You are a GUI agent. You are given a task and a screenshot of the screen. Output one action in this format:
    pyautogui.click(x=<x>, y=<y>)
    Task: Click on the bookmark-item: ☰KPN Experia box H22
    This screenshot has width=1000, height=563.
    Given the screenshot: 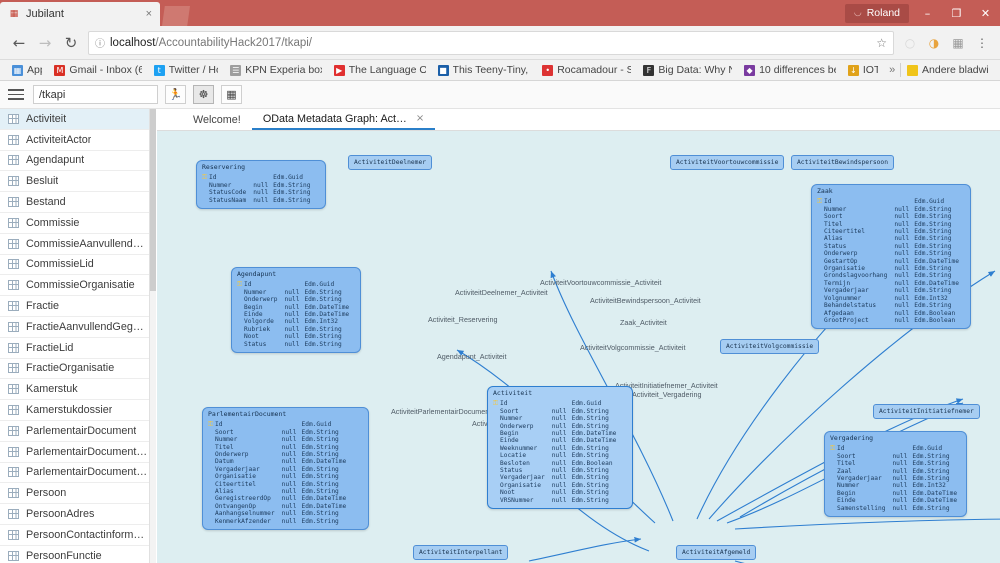 What is the action you would take?
    pyautogui.click(x=275, y=70)
    